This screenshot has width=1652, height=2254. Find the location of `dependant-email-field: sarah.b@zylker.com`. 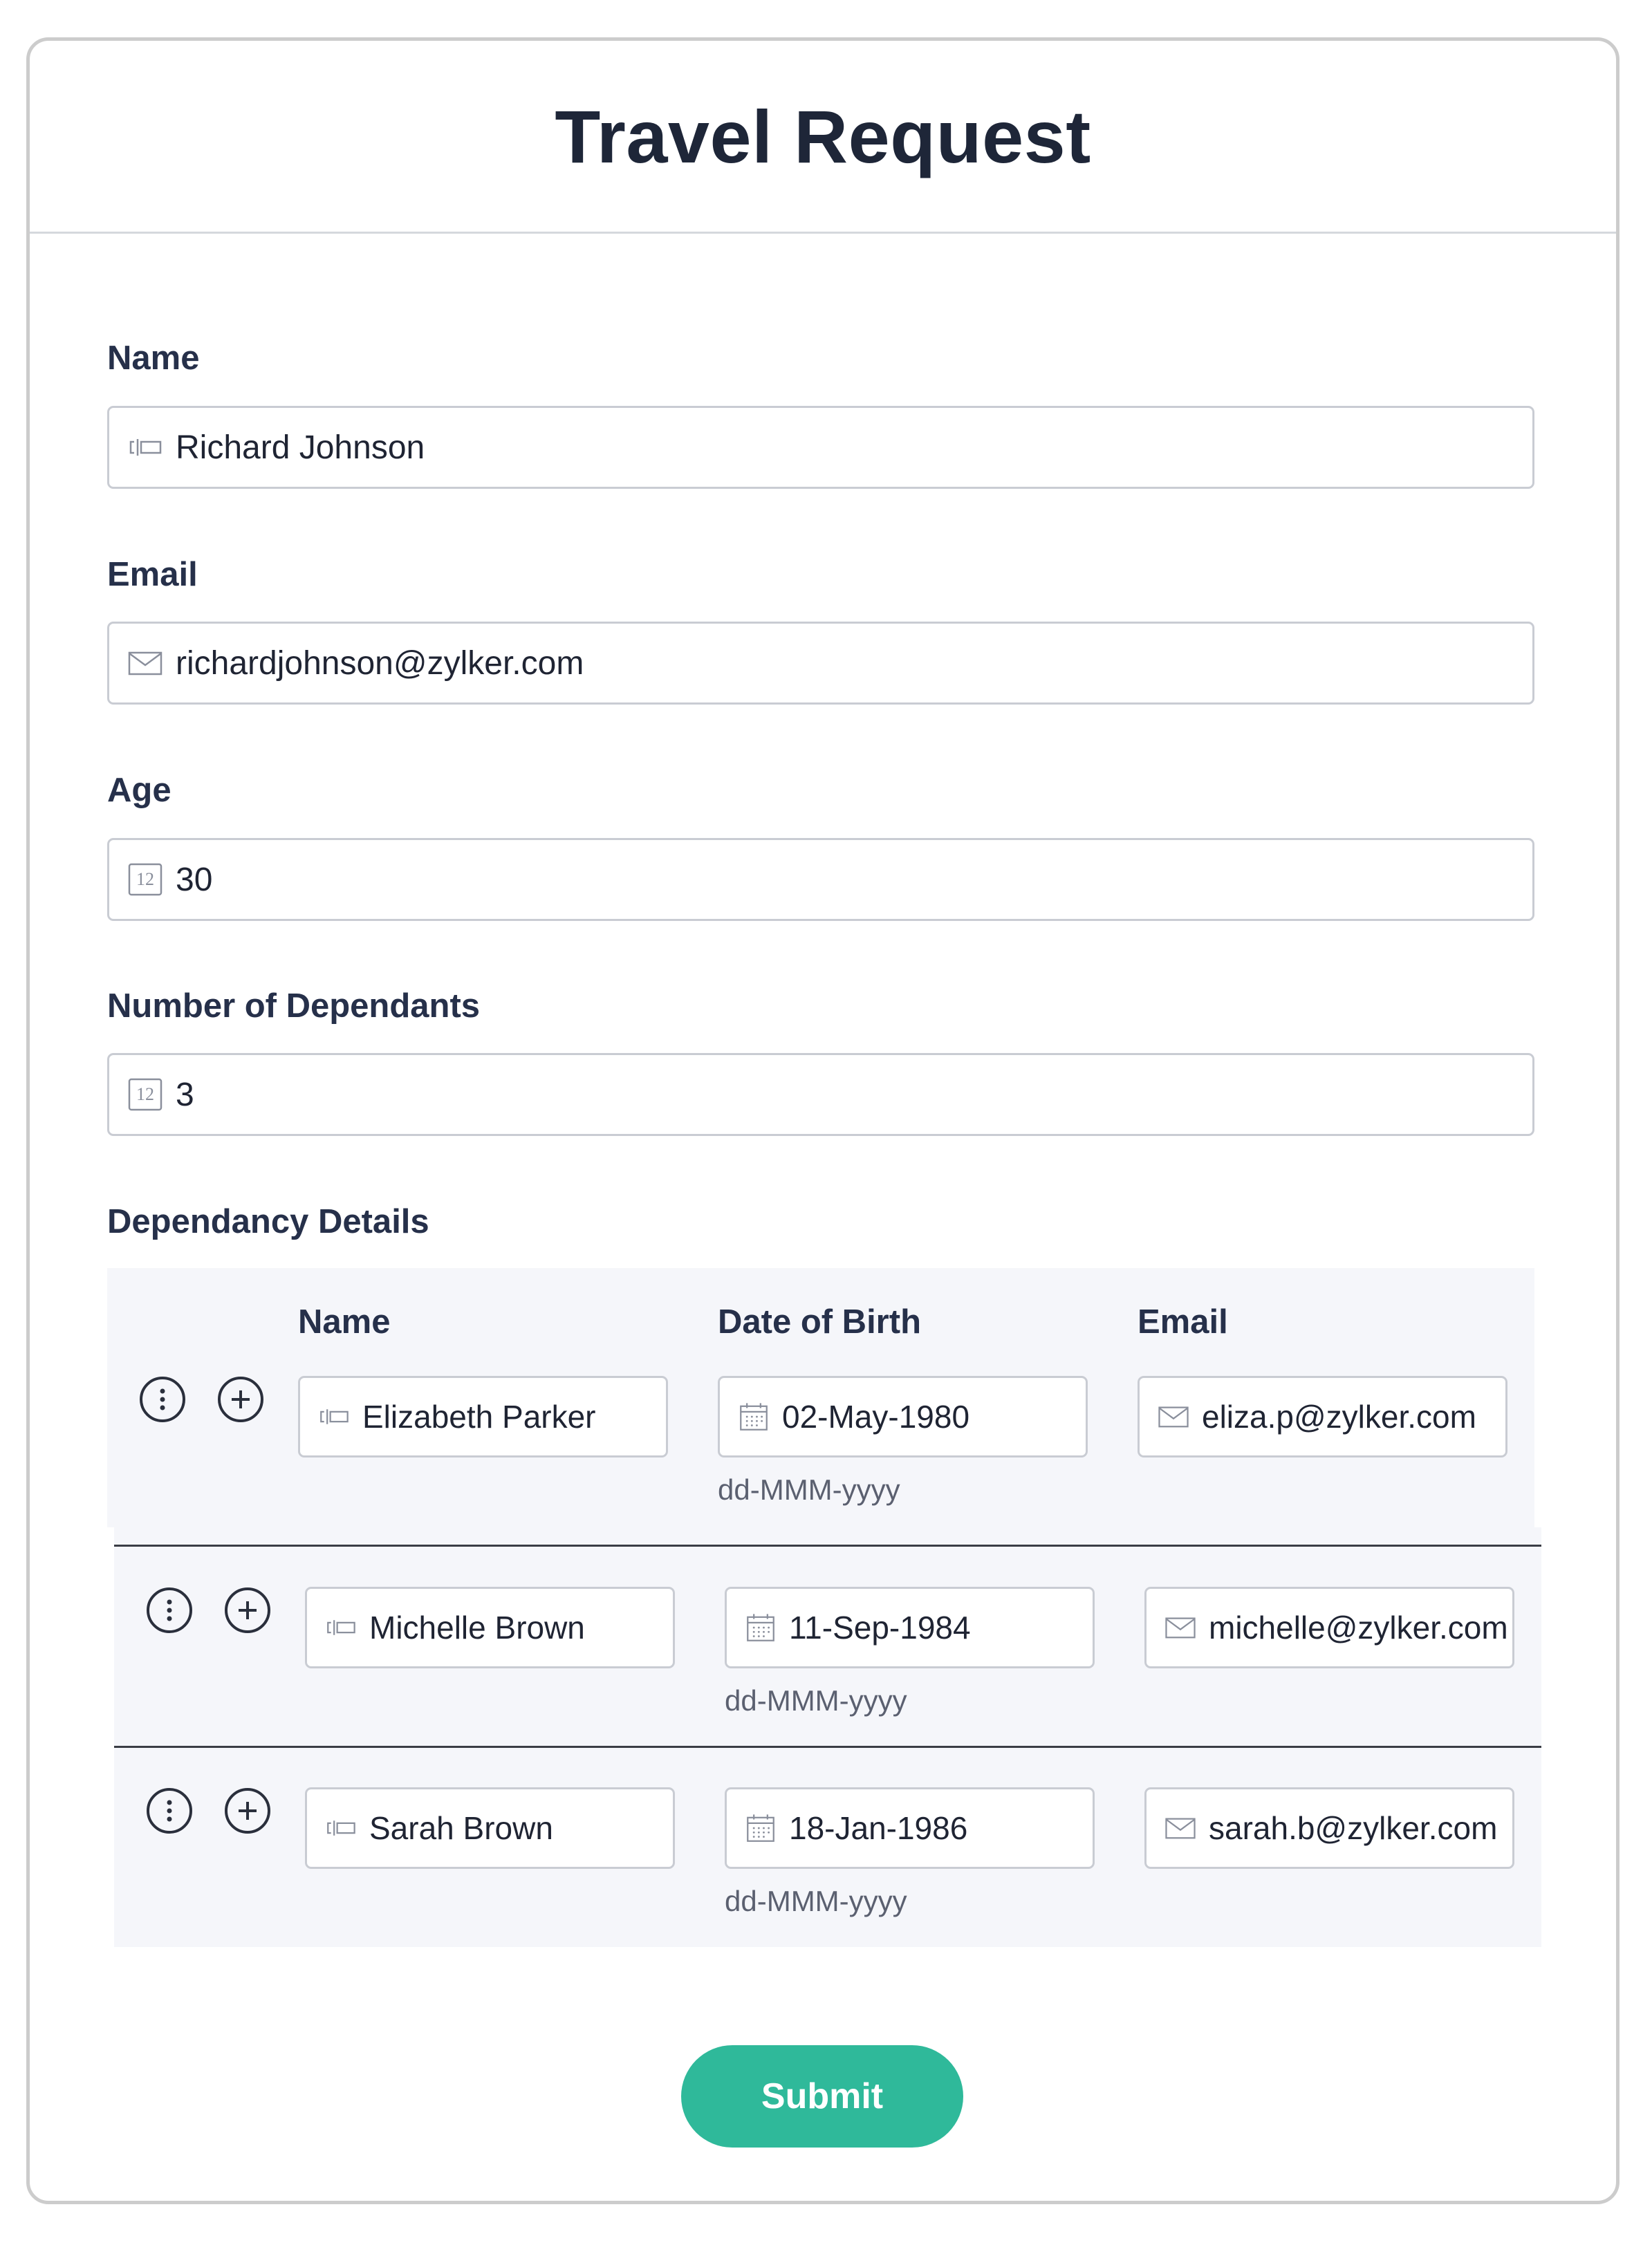

dependant-email-field: sarah.b@zylker.com is located at coordinates (1329, 1828).